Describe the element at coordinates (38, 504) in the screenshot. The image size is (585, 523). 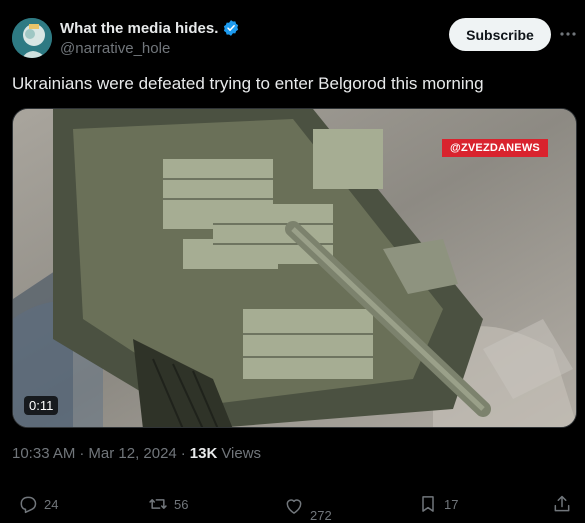
I see `reply-button: 24` at that location.